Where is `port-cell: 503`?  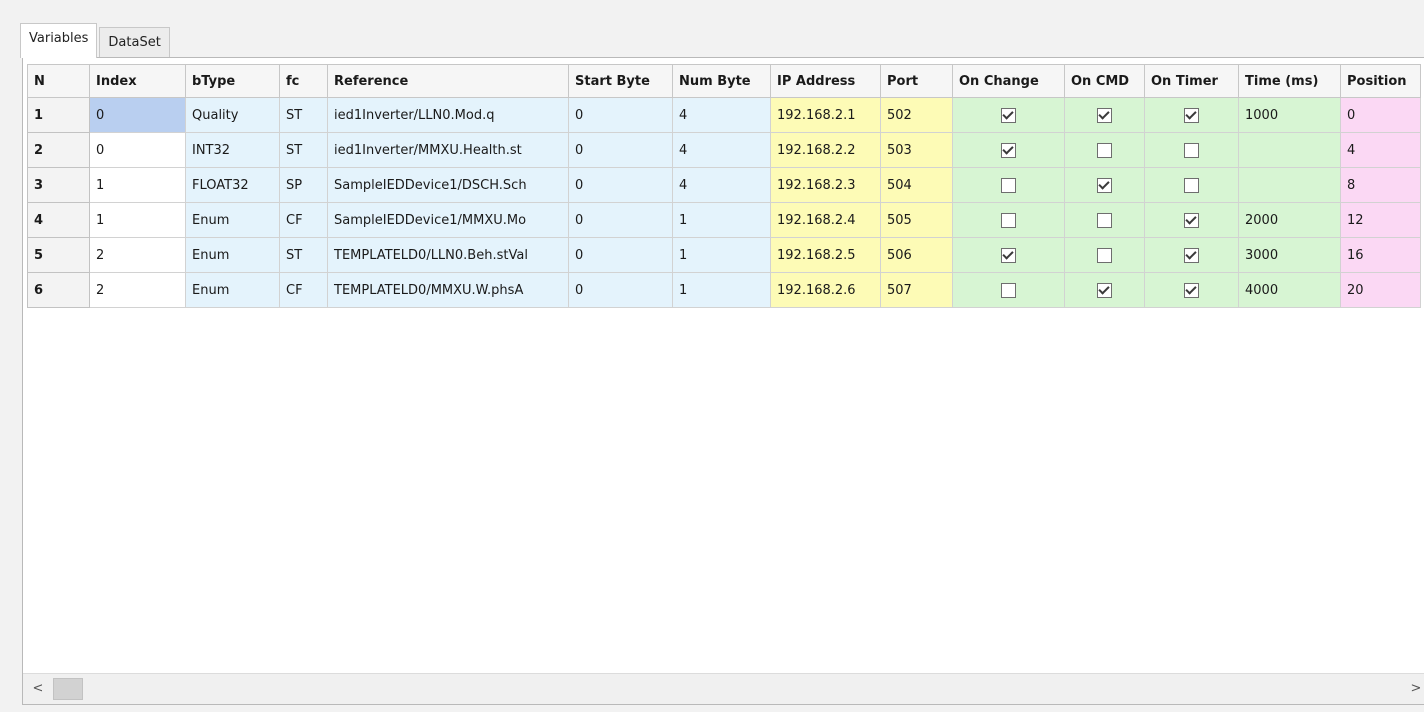
port-cell: 503 is located at coordinates (916, 150).